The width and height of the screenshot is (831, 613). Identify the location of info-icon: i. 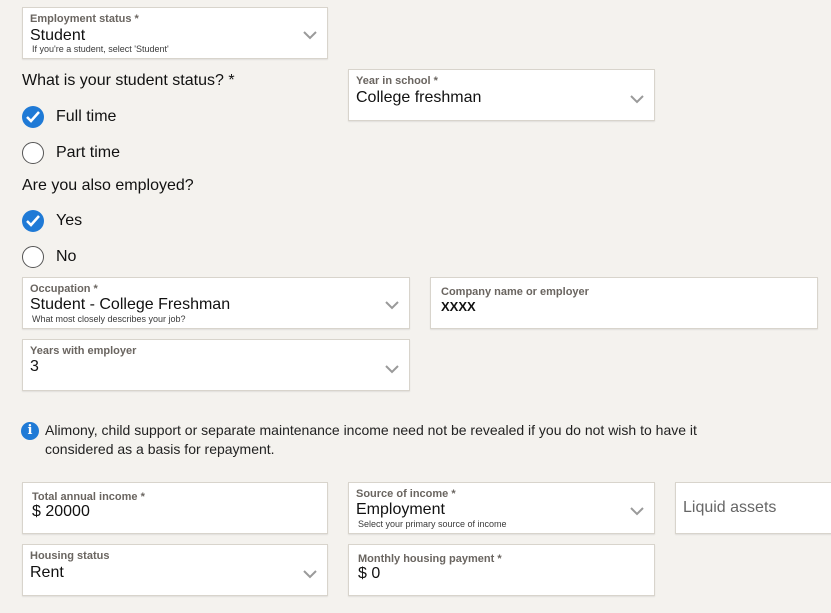
(30, 431).